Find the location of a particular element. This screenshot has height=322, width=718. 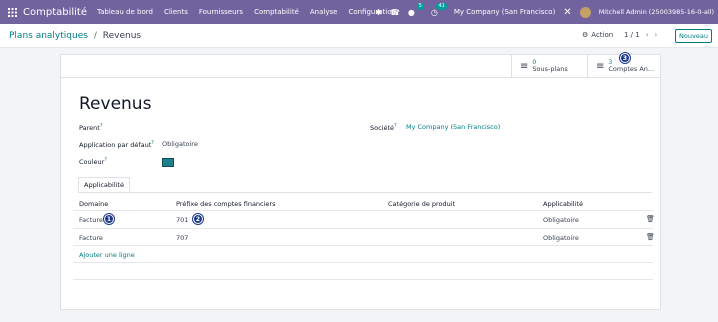

column-header-account-prefix: Préfixe des comptes financiers is located at coordinates (225, 204).